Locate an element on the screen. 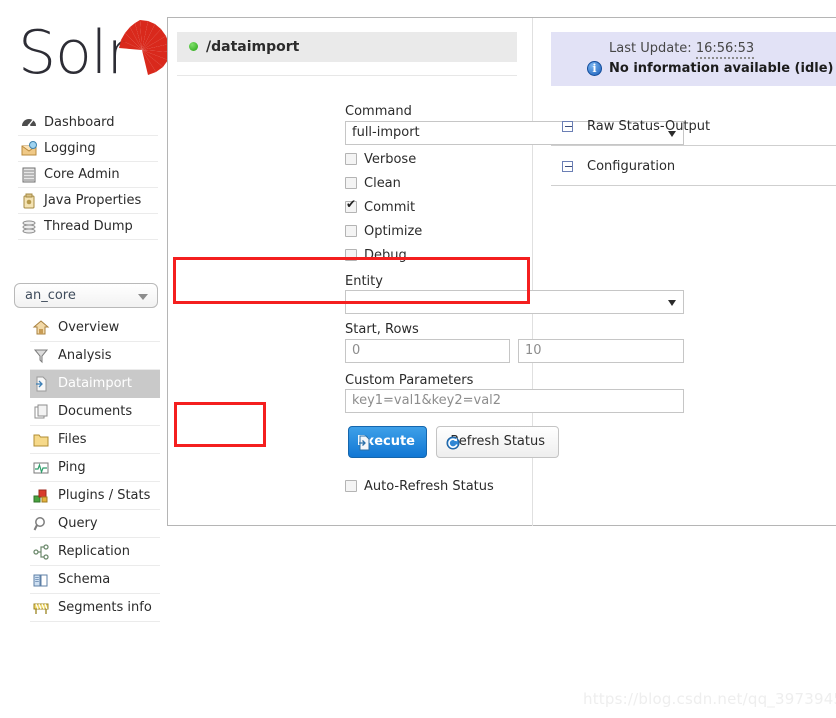 The width and height of the screenshot is (836, 718). option-commit: Commit is located at coordinates (380, 208).